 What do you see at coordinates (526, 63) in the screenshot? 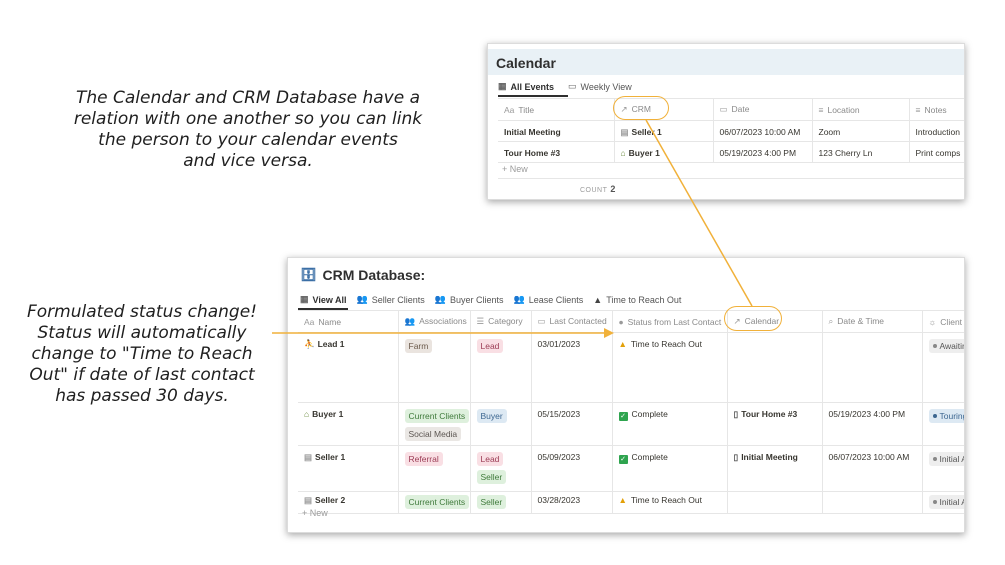
I see `calendar-title: Calendar` at bounding box center [526, 63].